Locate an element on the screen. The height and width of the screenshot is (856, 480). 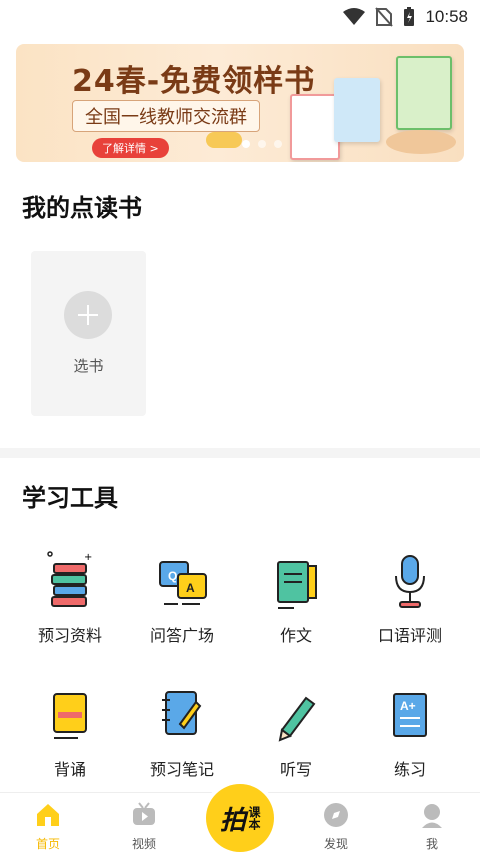
pencil-icon is located at coordinates (297, 719).